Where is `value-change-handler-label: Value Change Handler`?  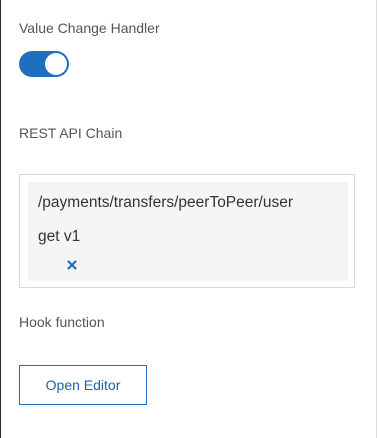 value-change-handler-label: Value Change Handler is located at coordinates (89, 28).